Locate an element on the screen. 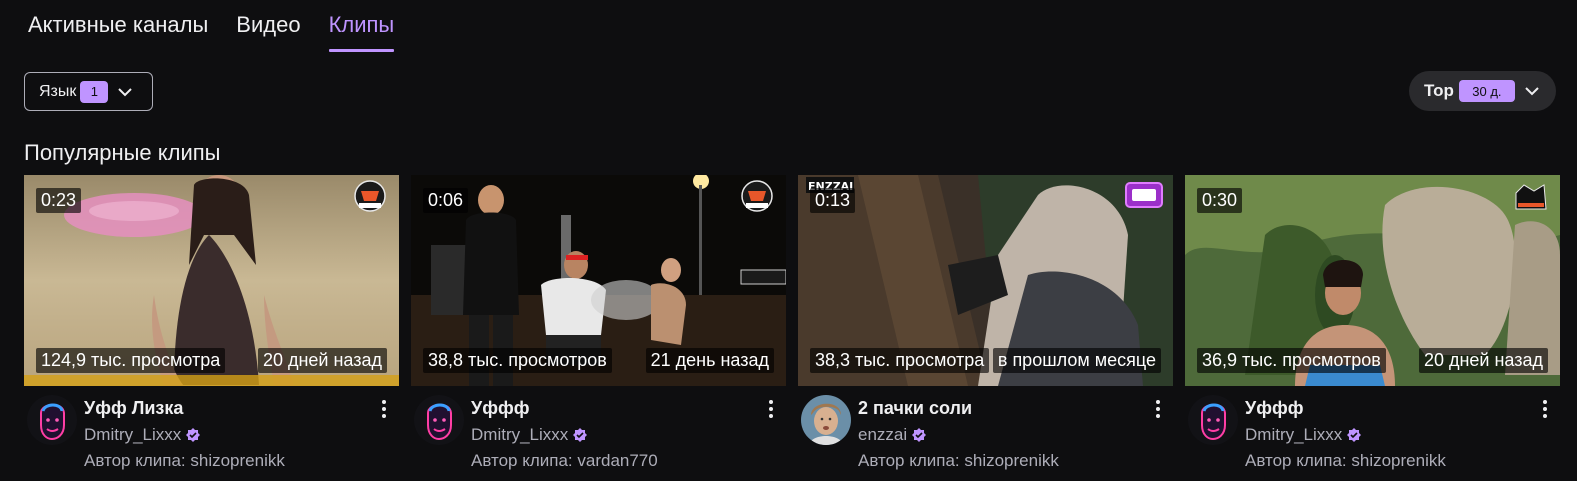  channel-name: enzzai is located at coordinates (883, 434).